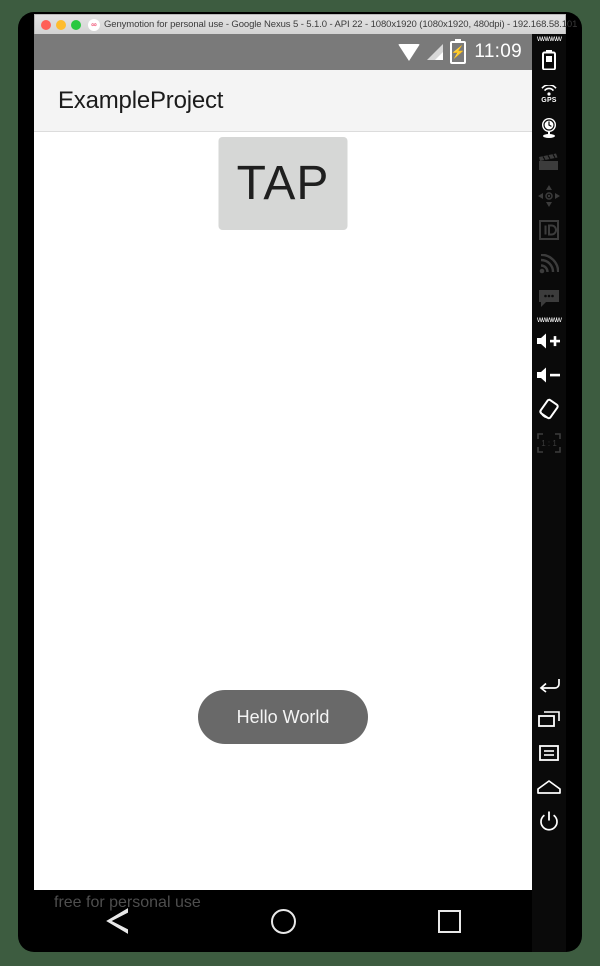  What do you see at coordinates (141, 100) in the screenshot?
I see `page-title: ExampleProject` at bounding box center [141, 100].